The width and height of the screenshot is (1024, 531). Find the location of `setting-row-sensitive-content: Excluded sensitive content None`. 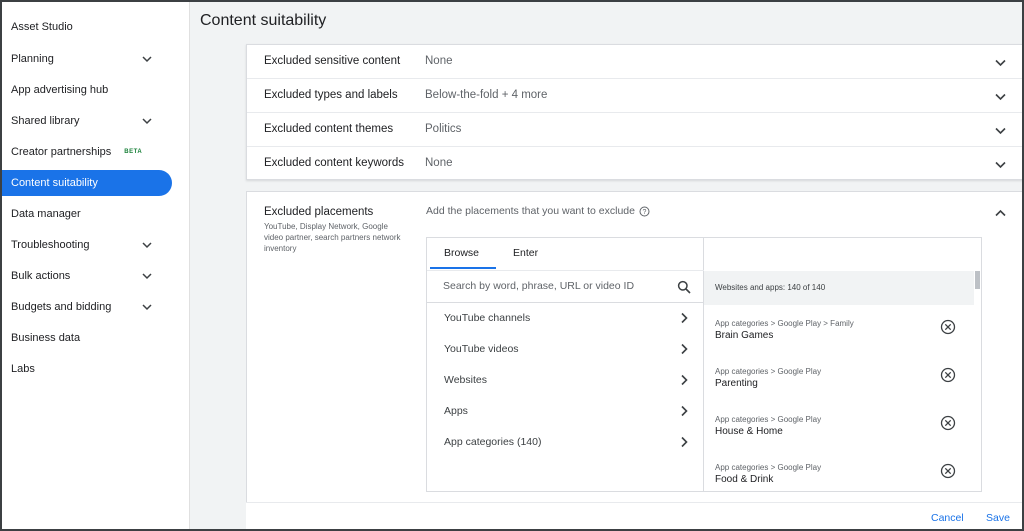

setting-row-sensitive-content: Excluded sensitive content None is located at coordinates (634, 62).